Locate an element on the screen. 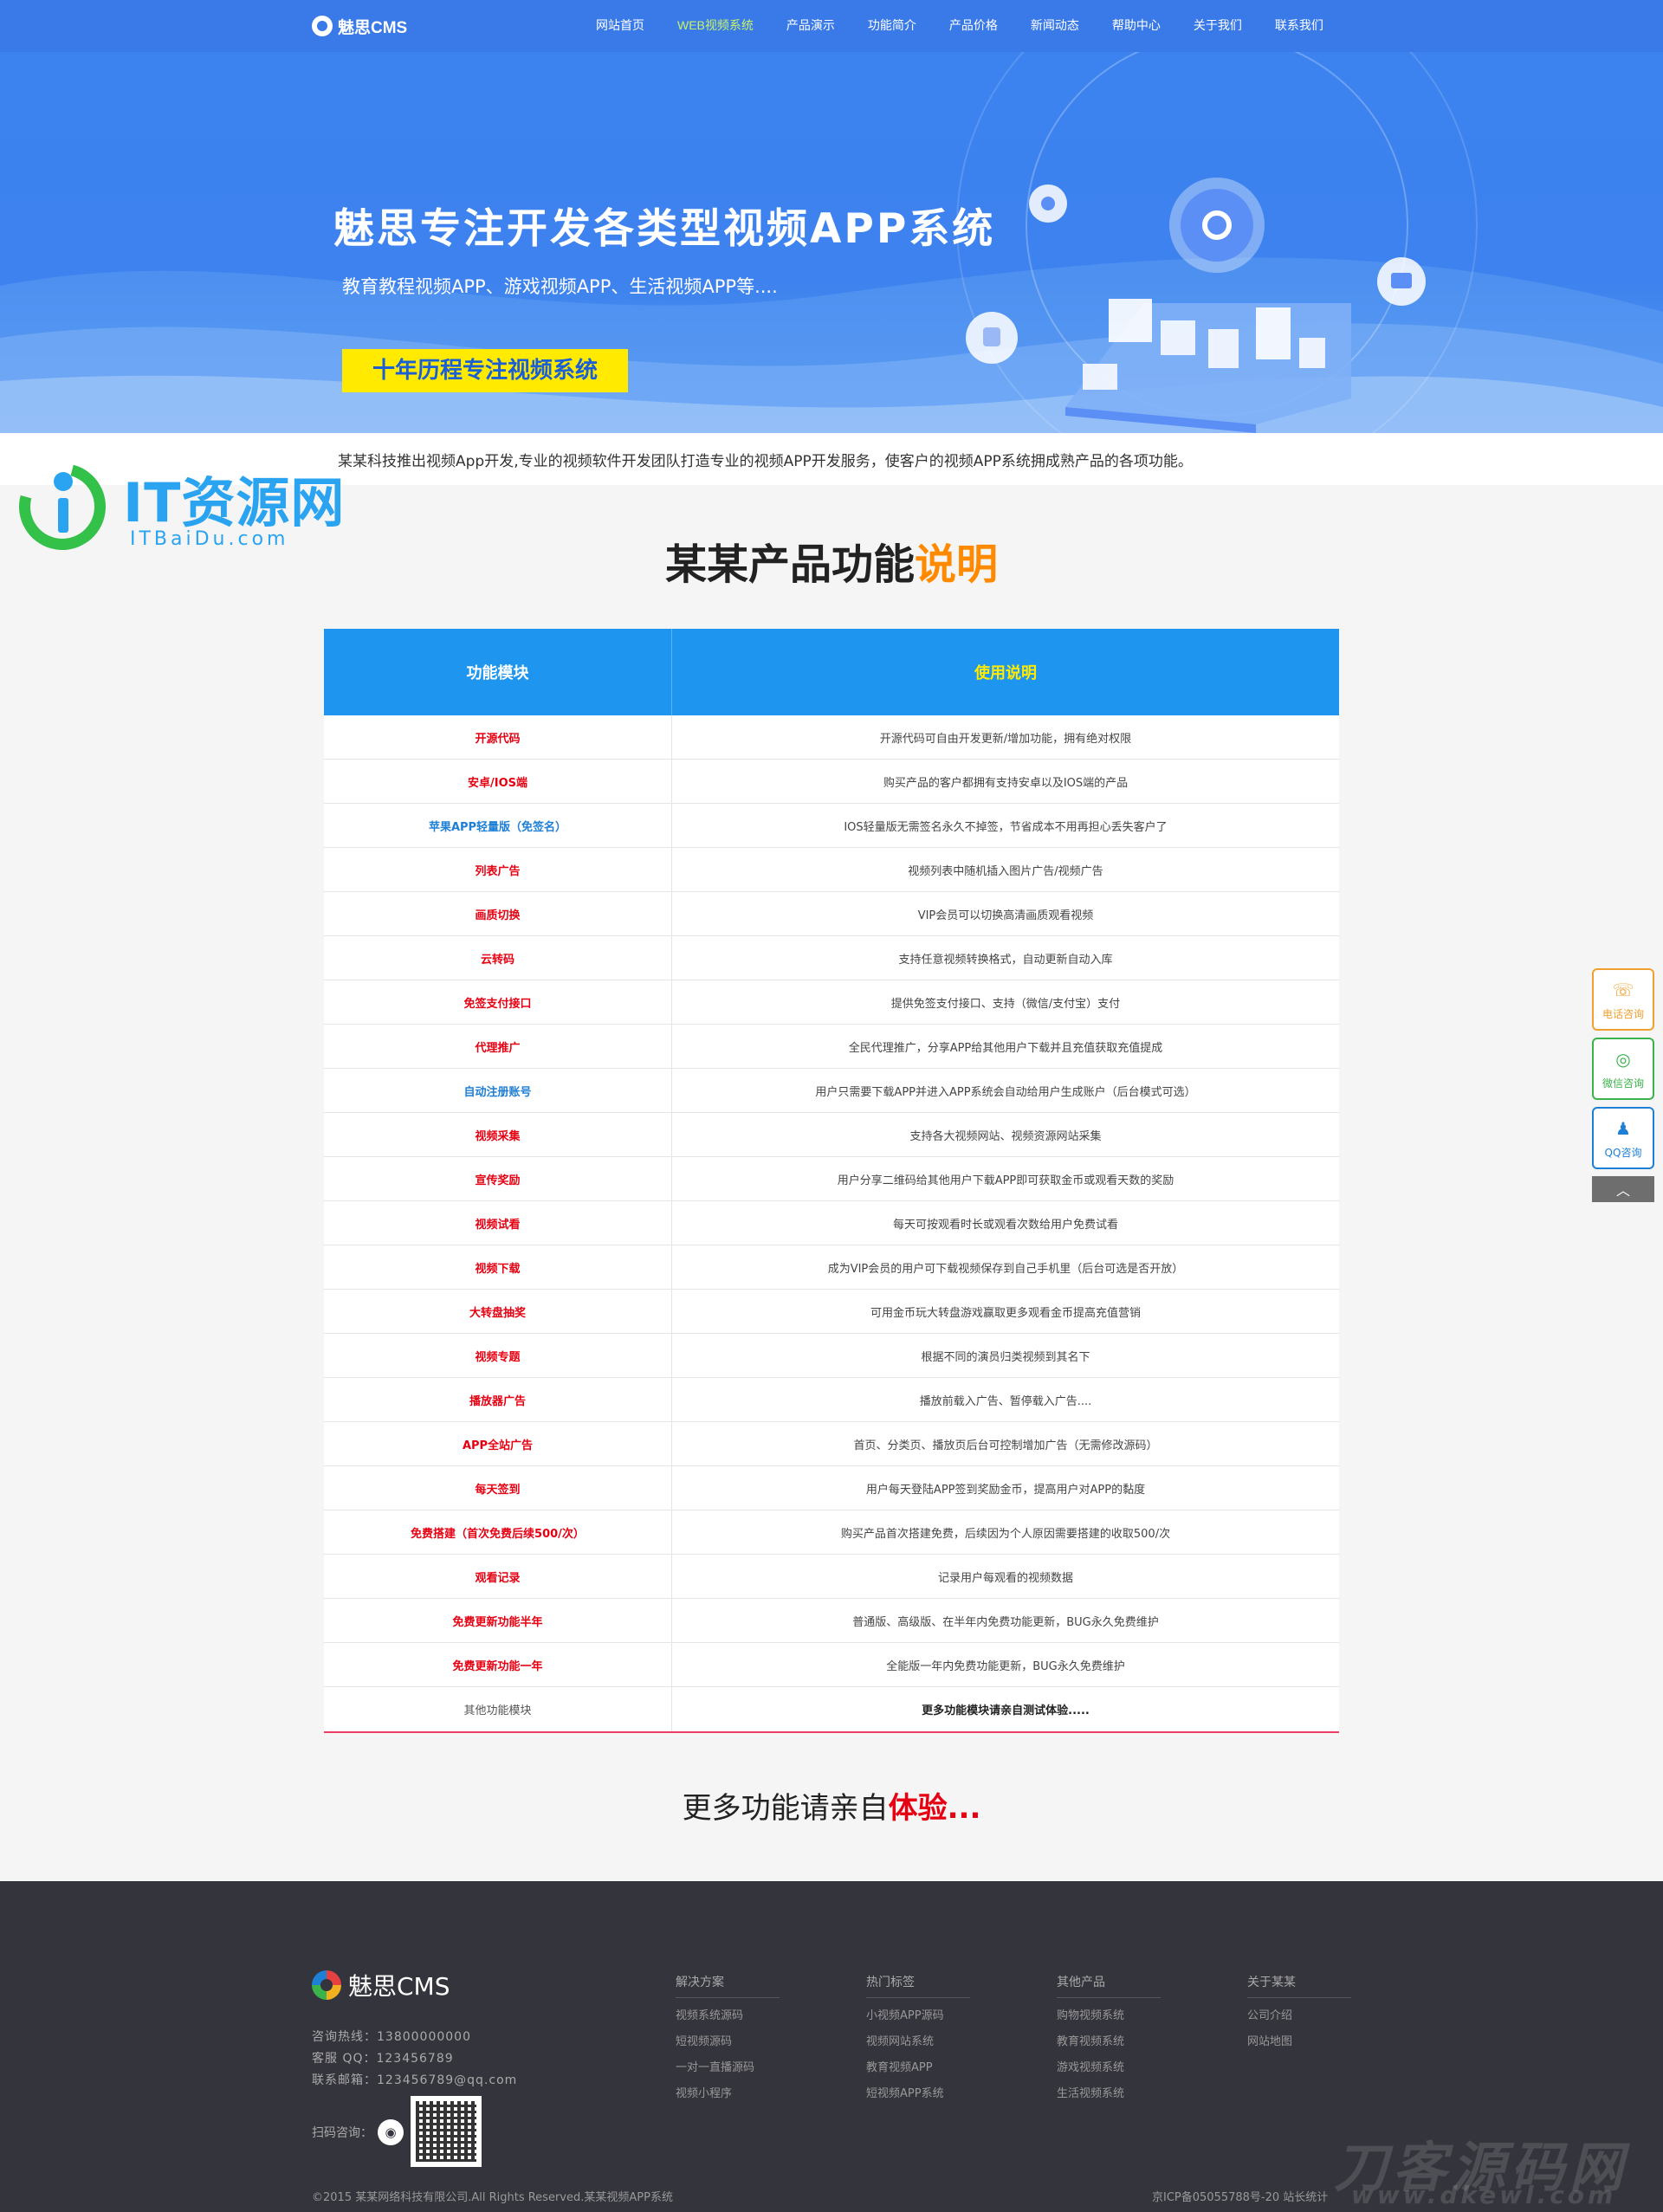 The image size is (1663, 2212). table-row: 开源代码 开源代码可自由开发更新/增加功能，拥有绝对权限 is located at coordinates (831, 737).